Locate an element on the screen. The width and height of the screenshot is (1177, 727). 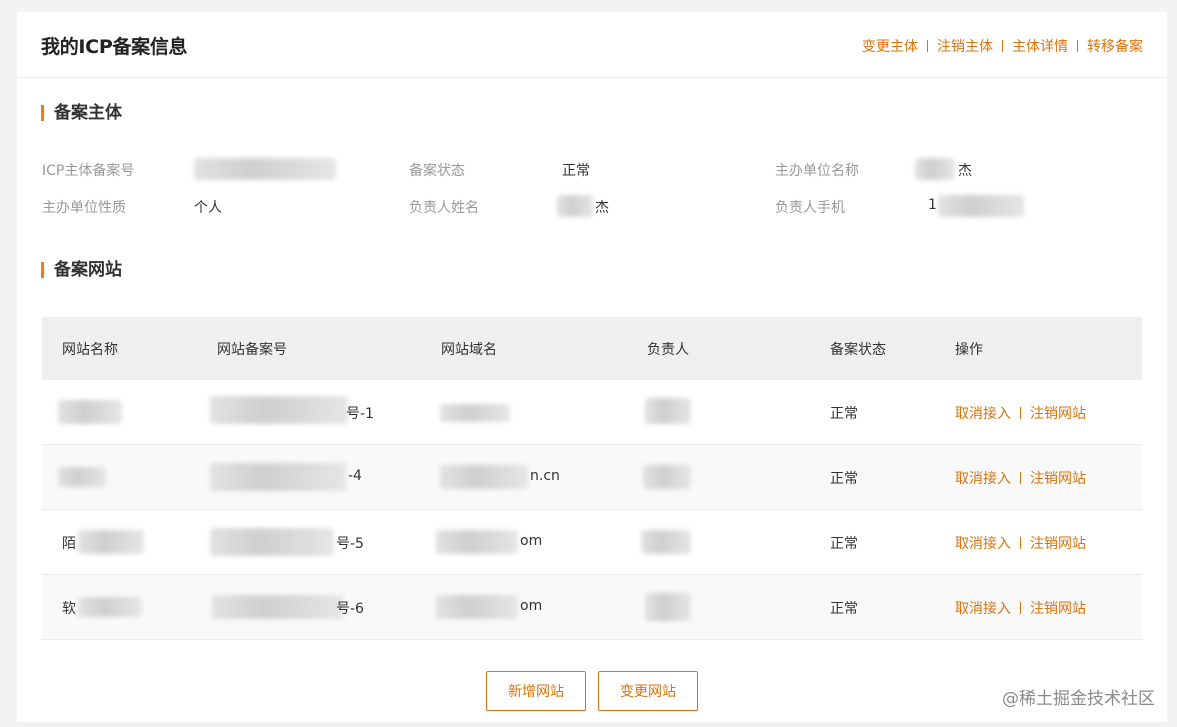
subject-info-row-2: 主办单位性质 个人 负责人姓名 杰 负责人手机 1 is located at coordinates (592, 206).